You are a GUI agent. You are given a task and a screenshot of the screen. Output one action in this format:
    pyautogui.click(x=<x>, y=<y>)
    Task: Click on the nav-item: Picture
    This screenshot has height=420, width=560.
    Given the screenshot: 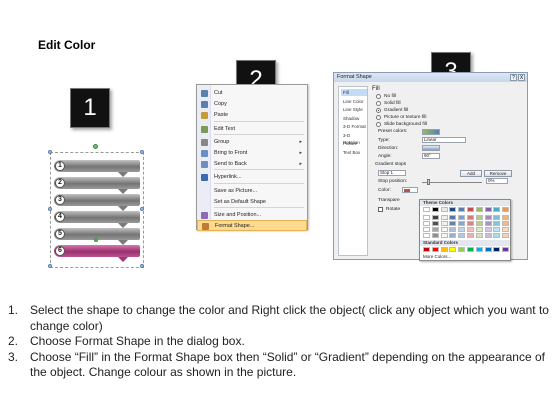 What is the action you would take?
    pyautogui.click(x=354, y=143)
    